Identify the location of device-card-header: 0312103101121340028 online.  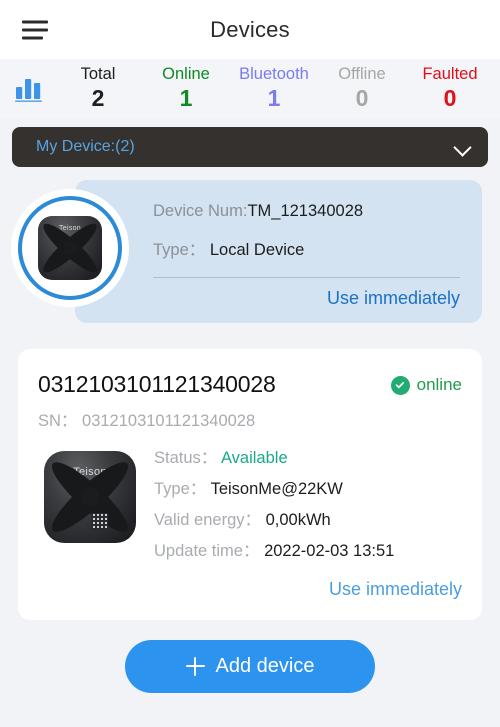
(250, 384).